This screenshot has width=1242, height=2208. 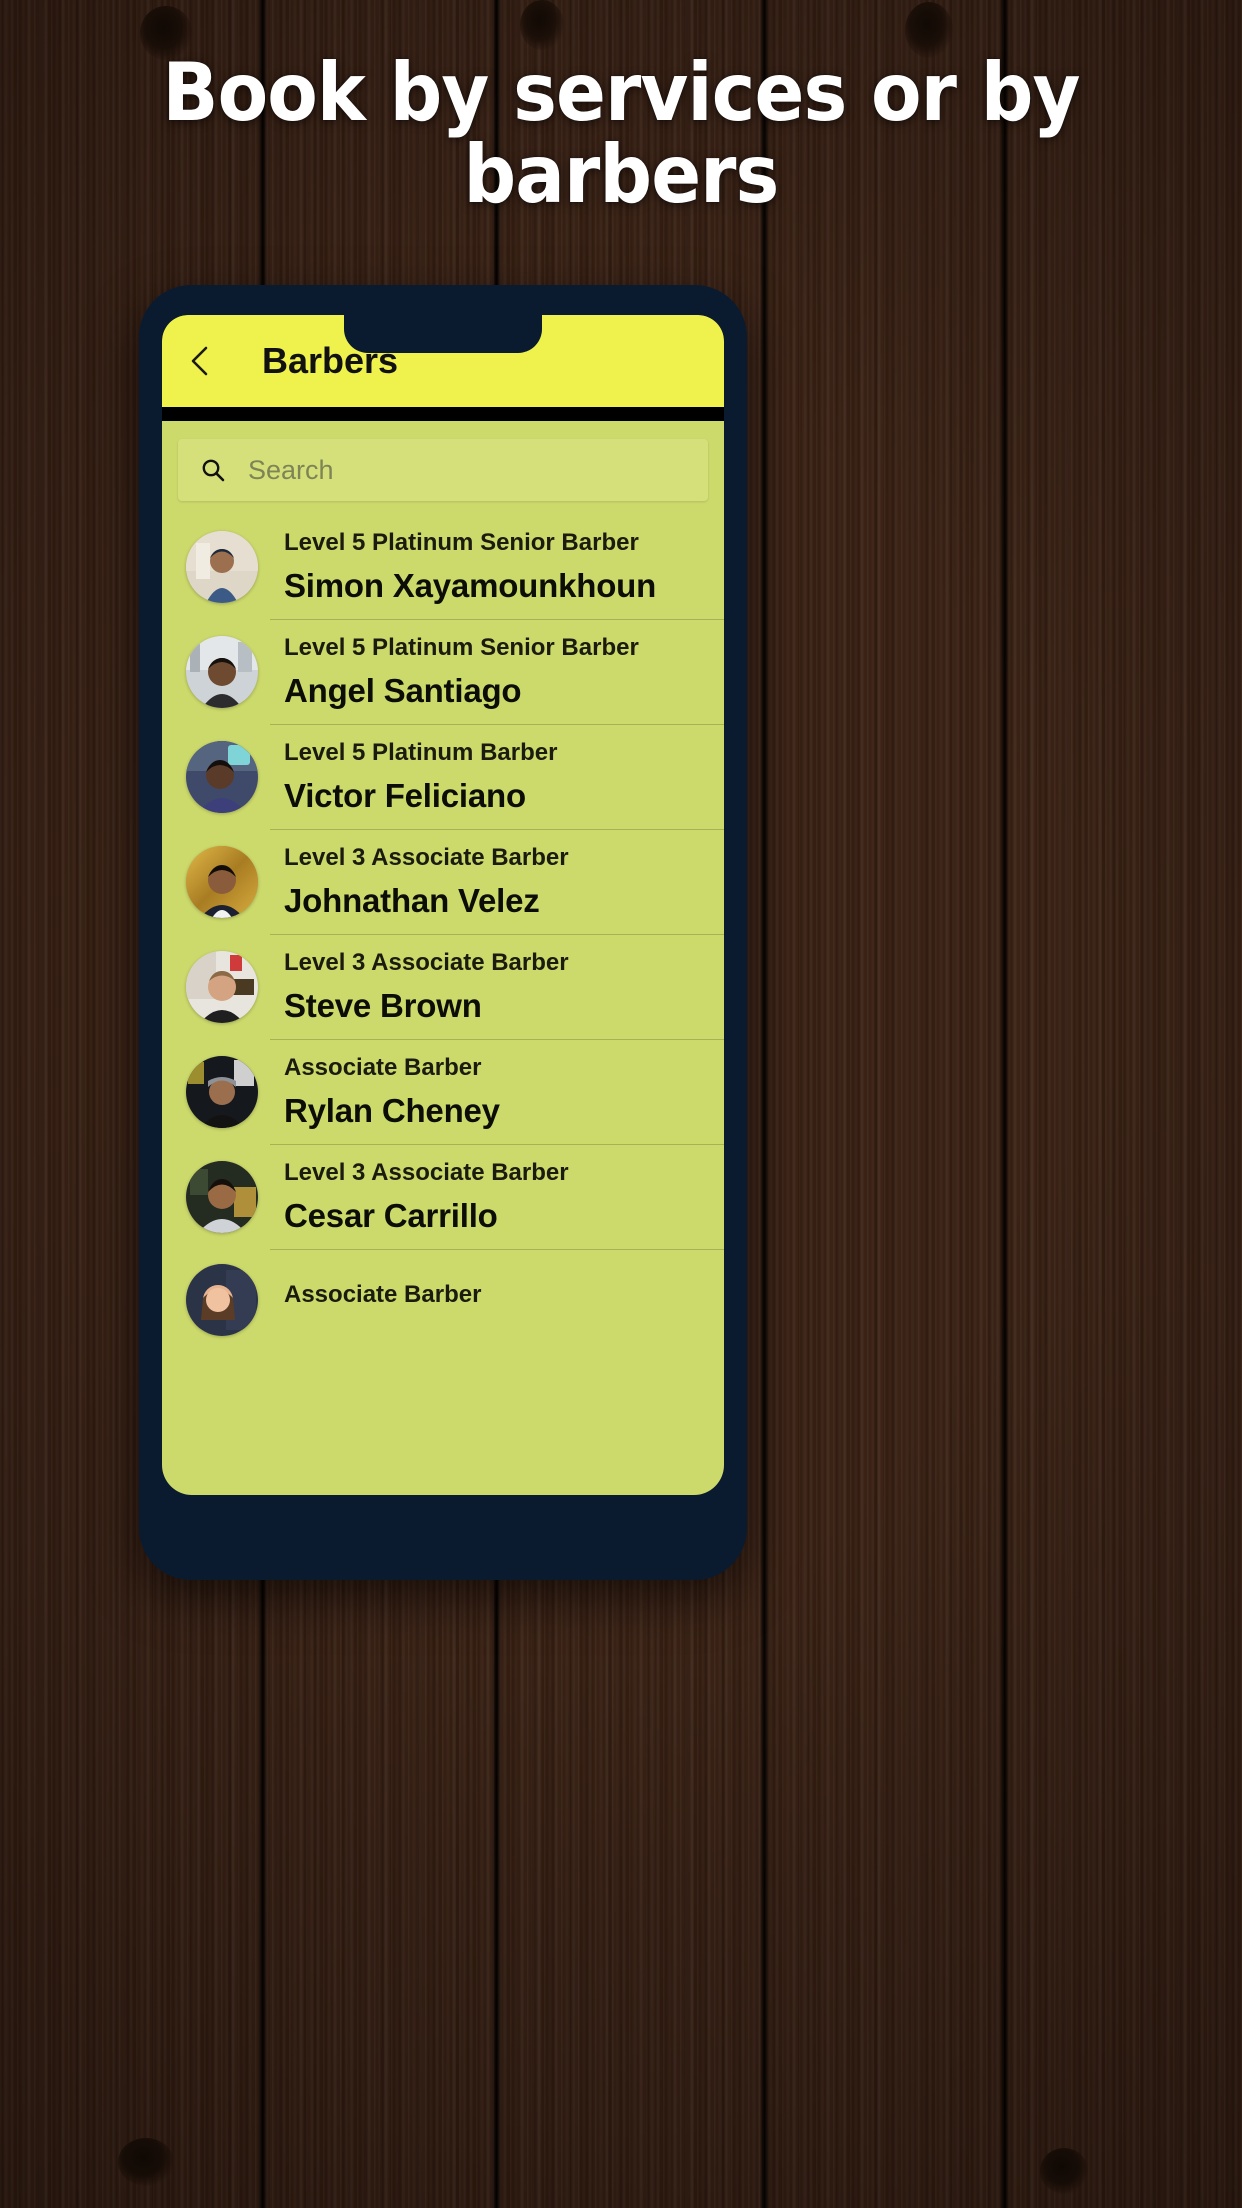 I want to click on barber-list-item: Level 3 Associate Barber Steve Brown, so click(x=443, y=987).